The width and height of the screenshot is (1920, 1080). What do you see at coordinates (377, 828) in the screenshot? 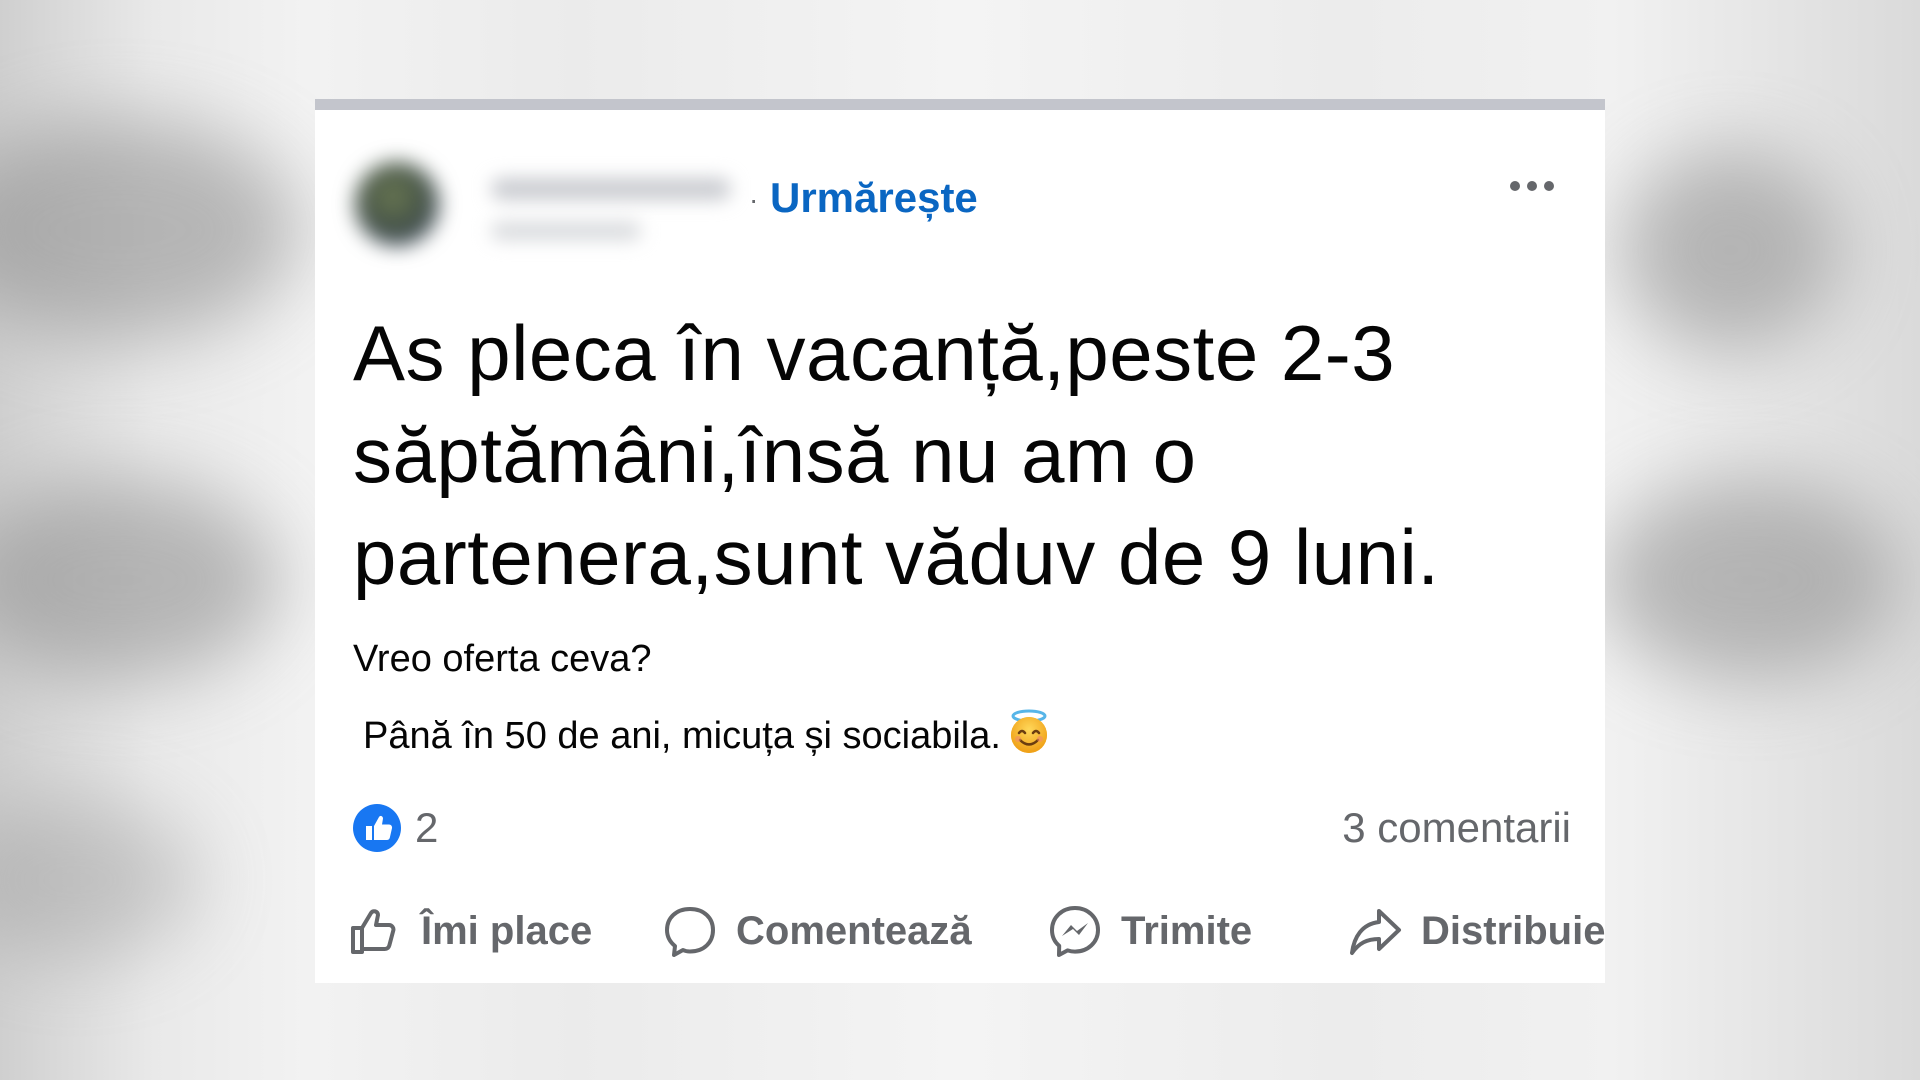
I see `like-badge-icon` at bounding box center [377, 828].